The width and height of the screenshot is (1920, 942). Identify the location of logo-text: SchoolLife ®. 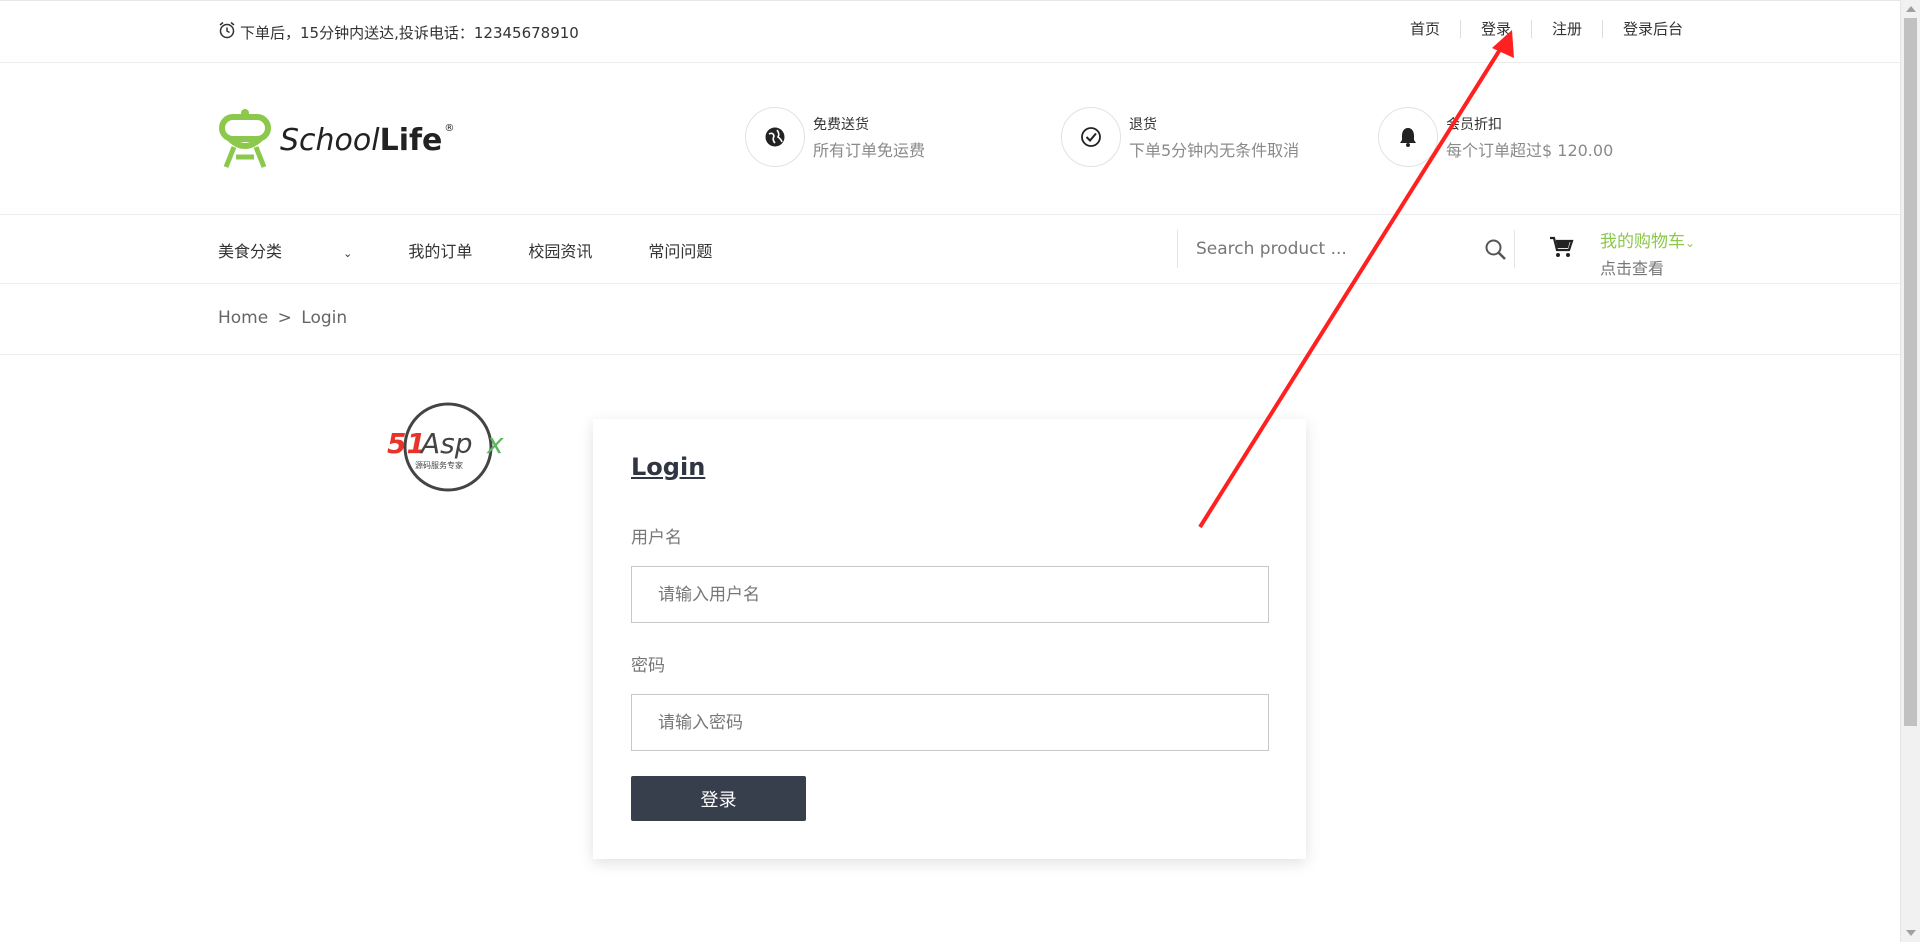
(367, 140).